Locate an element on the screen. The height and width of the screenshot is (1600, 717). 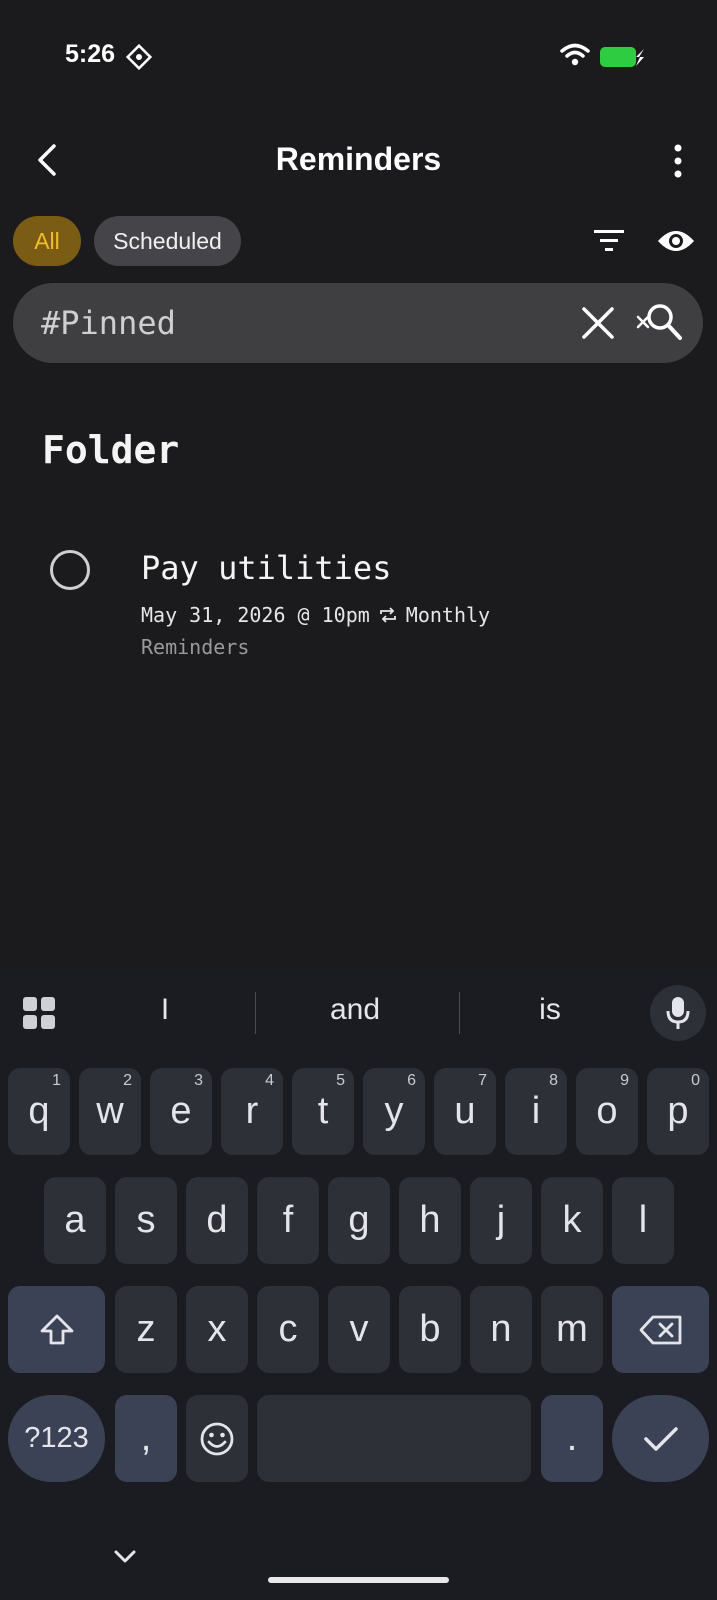
reminder-date: May 31, 2026 @ 10pm is located at coordinates (255, 615).